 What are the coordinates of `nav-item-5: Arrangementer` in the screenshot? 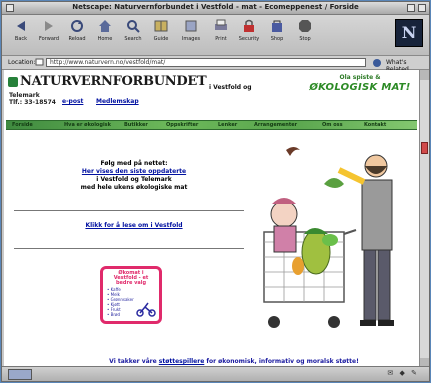 It's located at (275, 125).